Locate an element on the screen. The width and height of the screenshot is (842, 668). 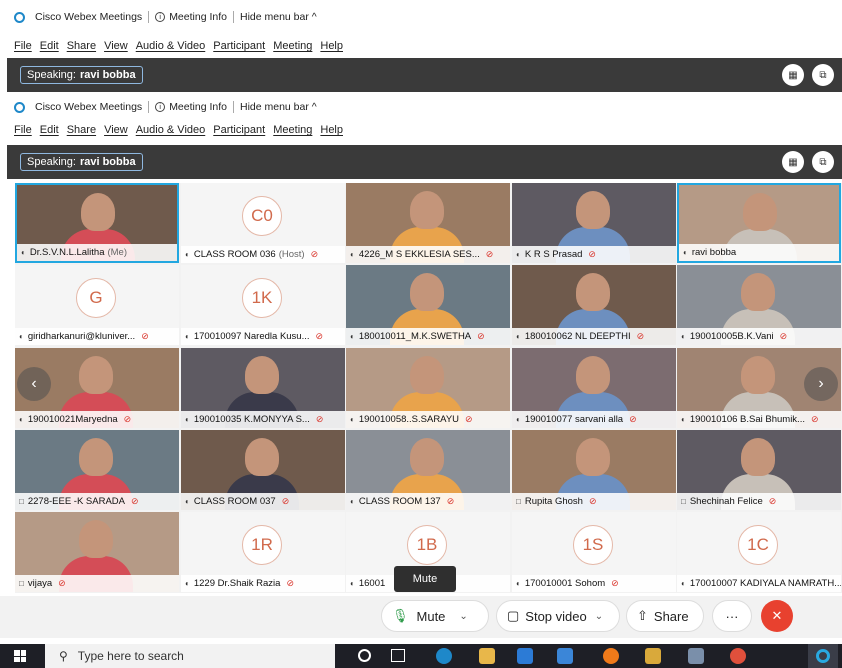
participant-tile: 1S ◐ 170010001 Sohom ⊘ is located at coordinates (594, 552).